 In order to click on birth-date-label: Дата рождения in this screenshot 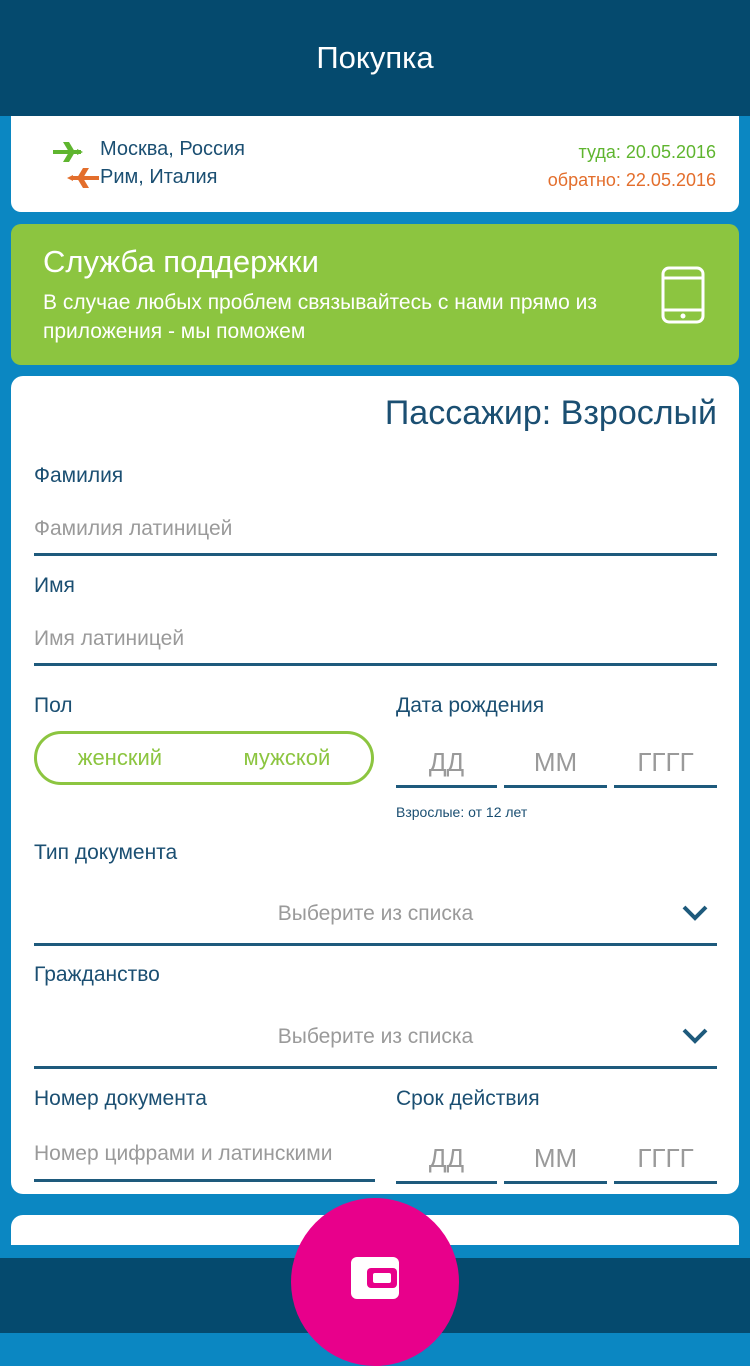, I will do `click(470, 705)`.